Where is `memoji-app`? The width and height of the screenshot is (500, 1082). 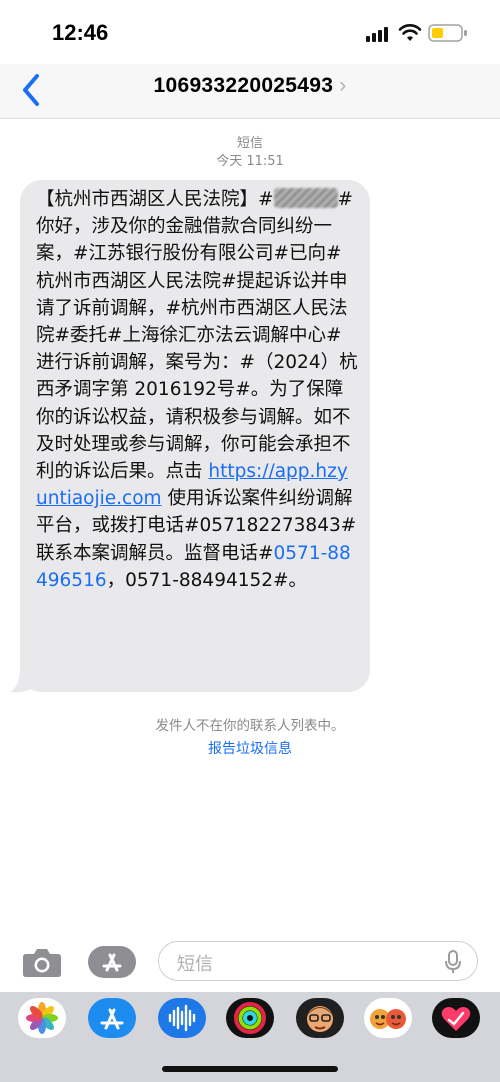 memoji-app is located at coordinates (320, 1018).